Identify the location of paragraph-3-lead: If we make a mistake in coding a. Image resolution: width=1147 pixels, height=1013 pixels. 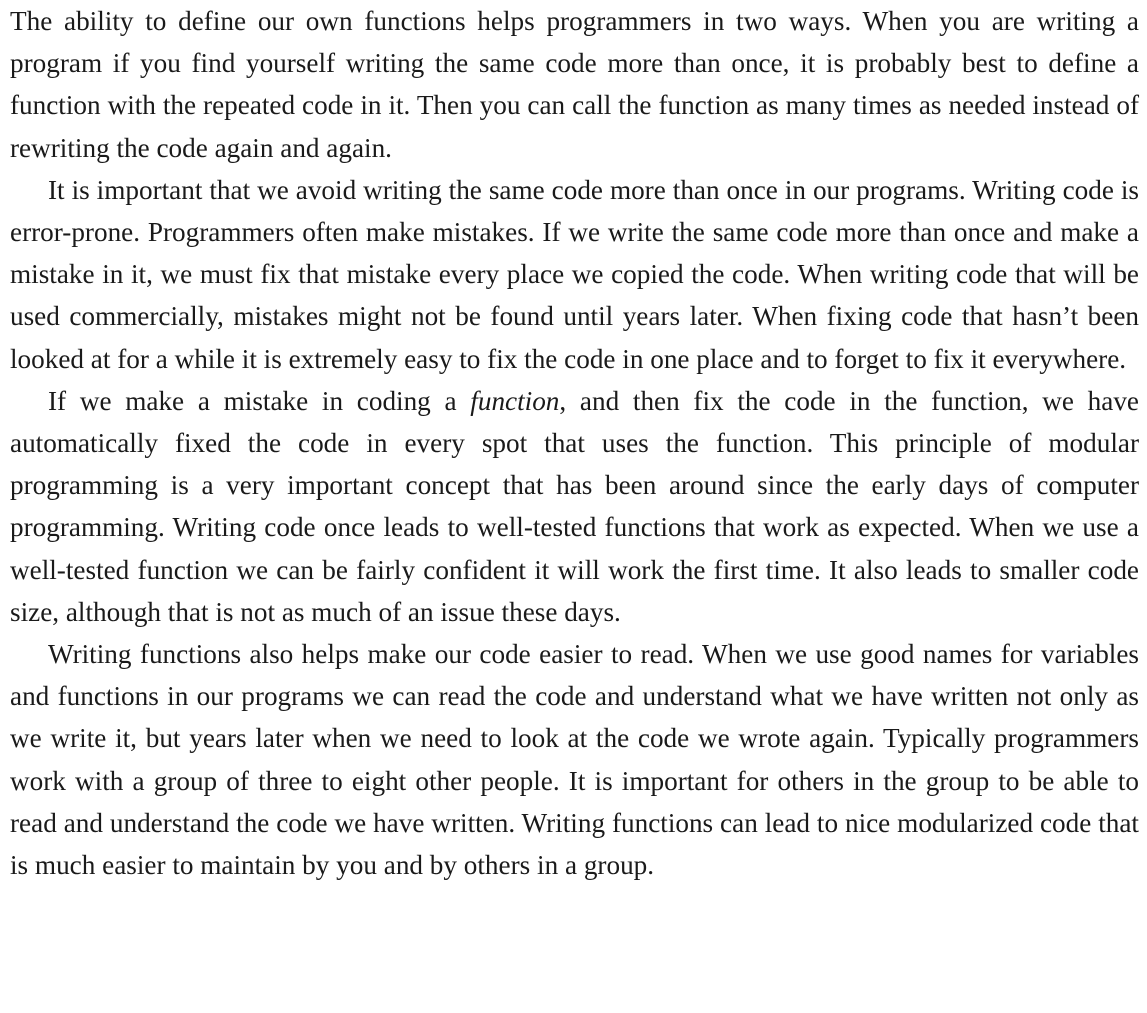
(259, 400).